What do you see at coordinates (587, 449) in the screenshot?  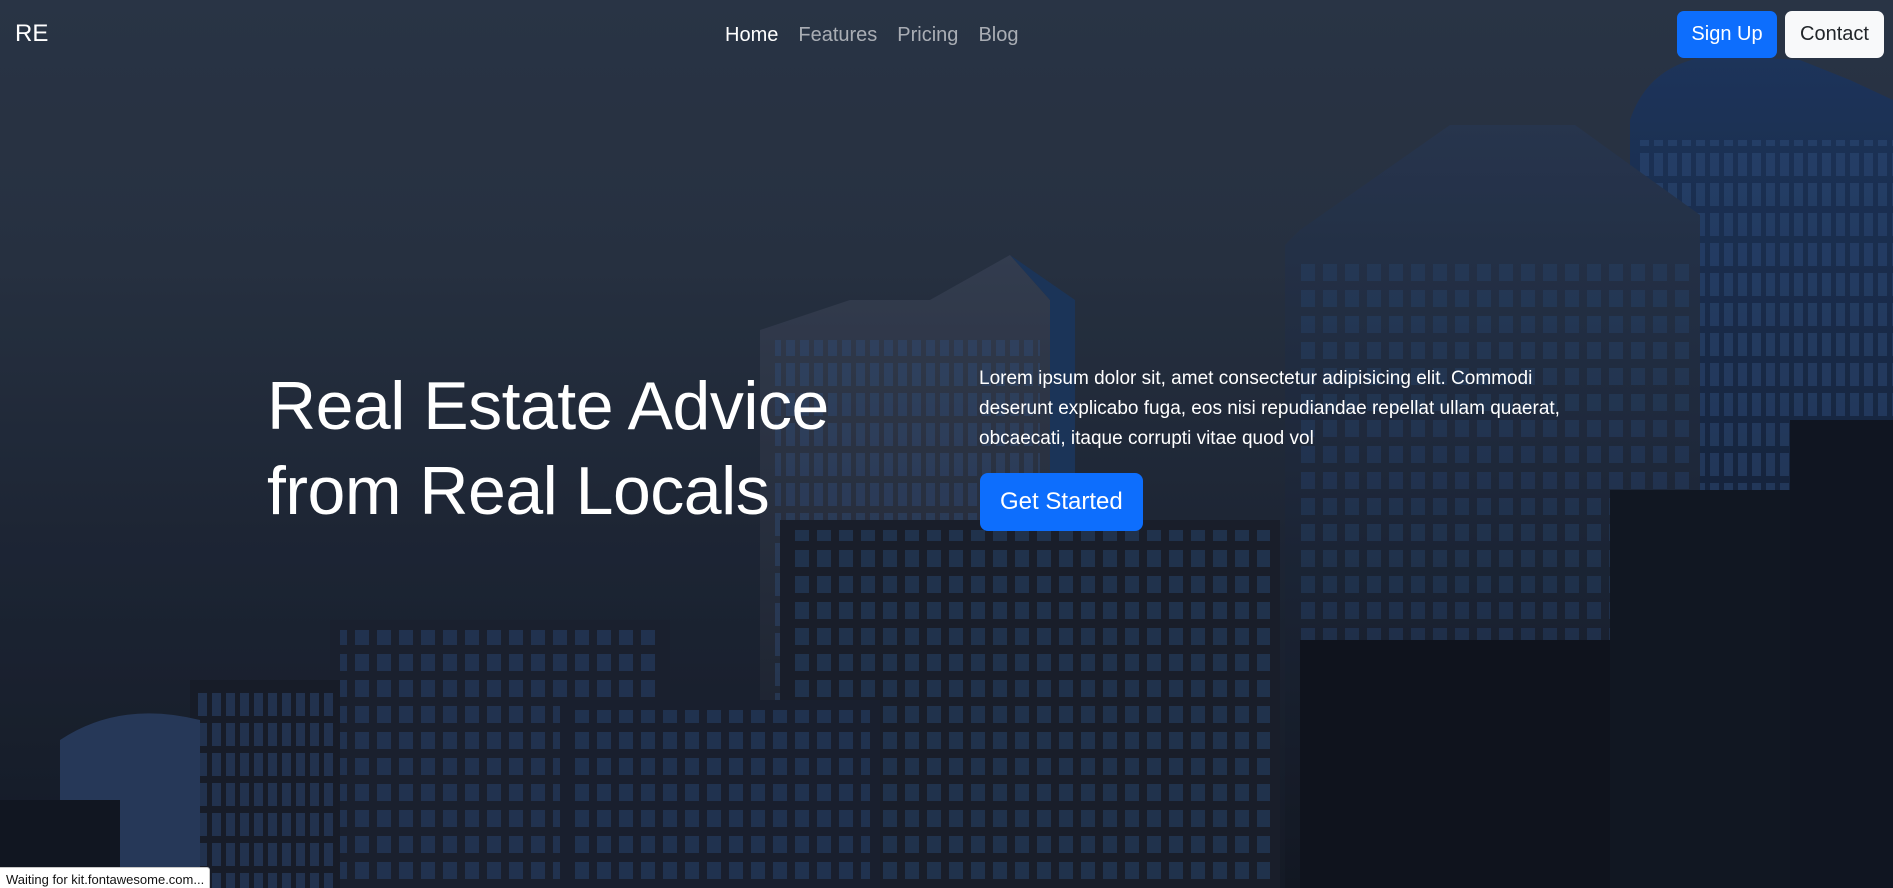 I see `hero-headline: Real Estate Advice from Real Locals` at bounding box center [587, 449].